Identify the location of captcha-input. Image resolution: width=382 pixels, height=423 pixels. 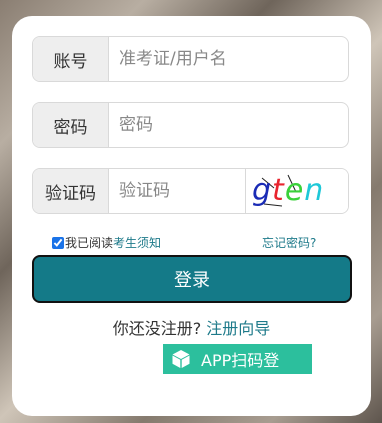
(177, 191).